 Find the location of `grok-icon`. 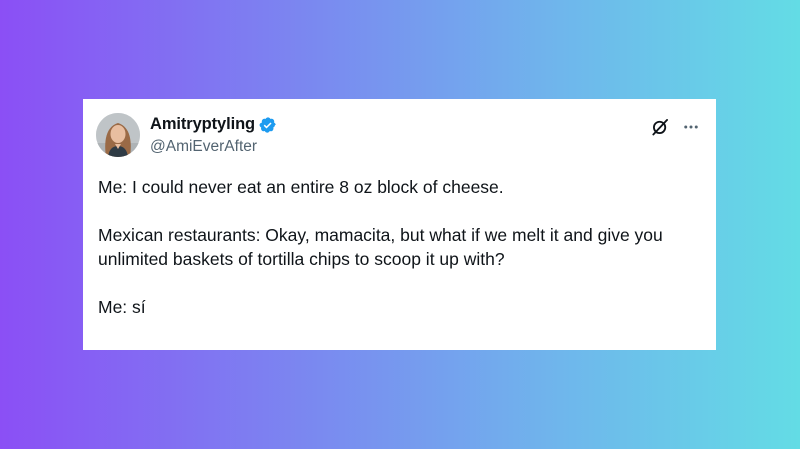

grok-icon is located at coordinates (660, 129).